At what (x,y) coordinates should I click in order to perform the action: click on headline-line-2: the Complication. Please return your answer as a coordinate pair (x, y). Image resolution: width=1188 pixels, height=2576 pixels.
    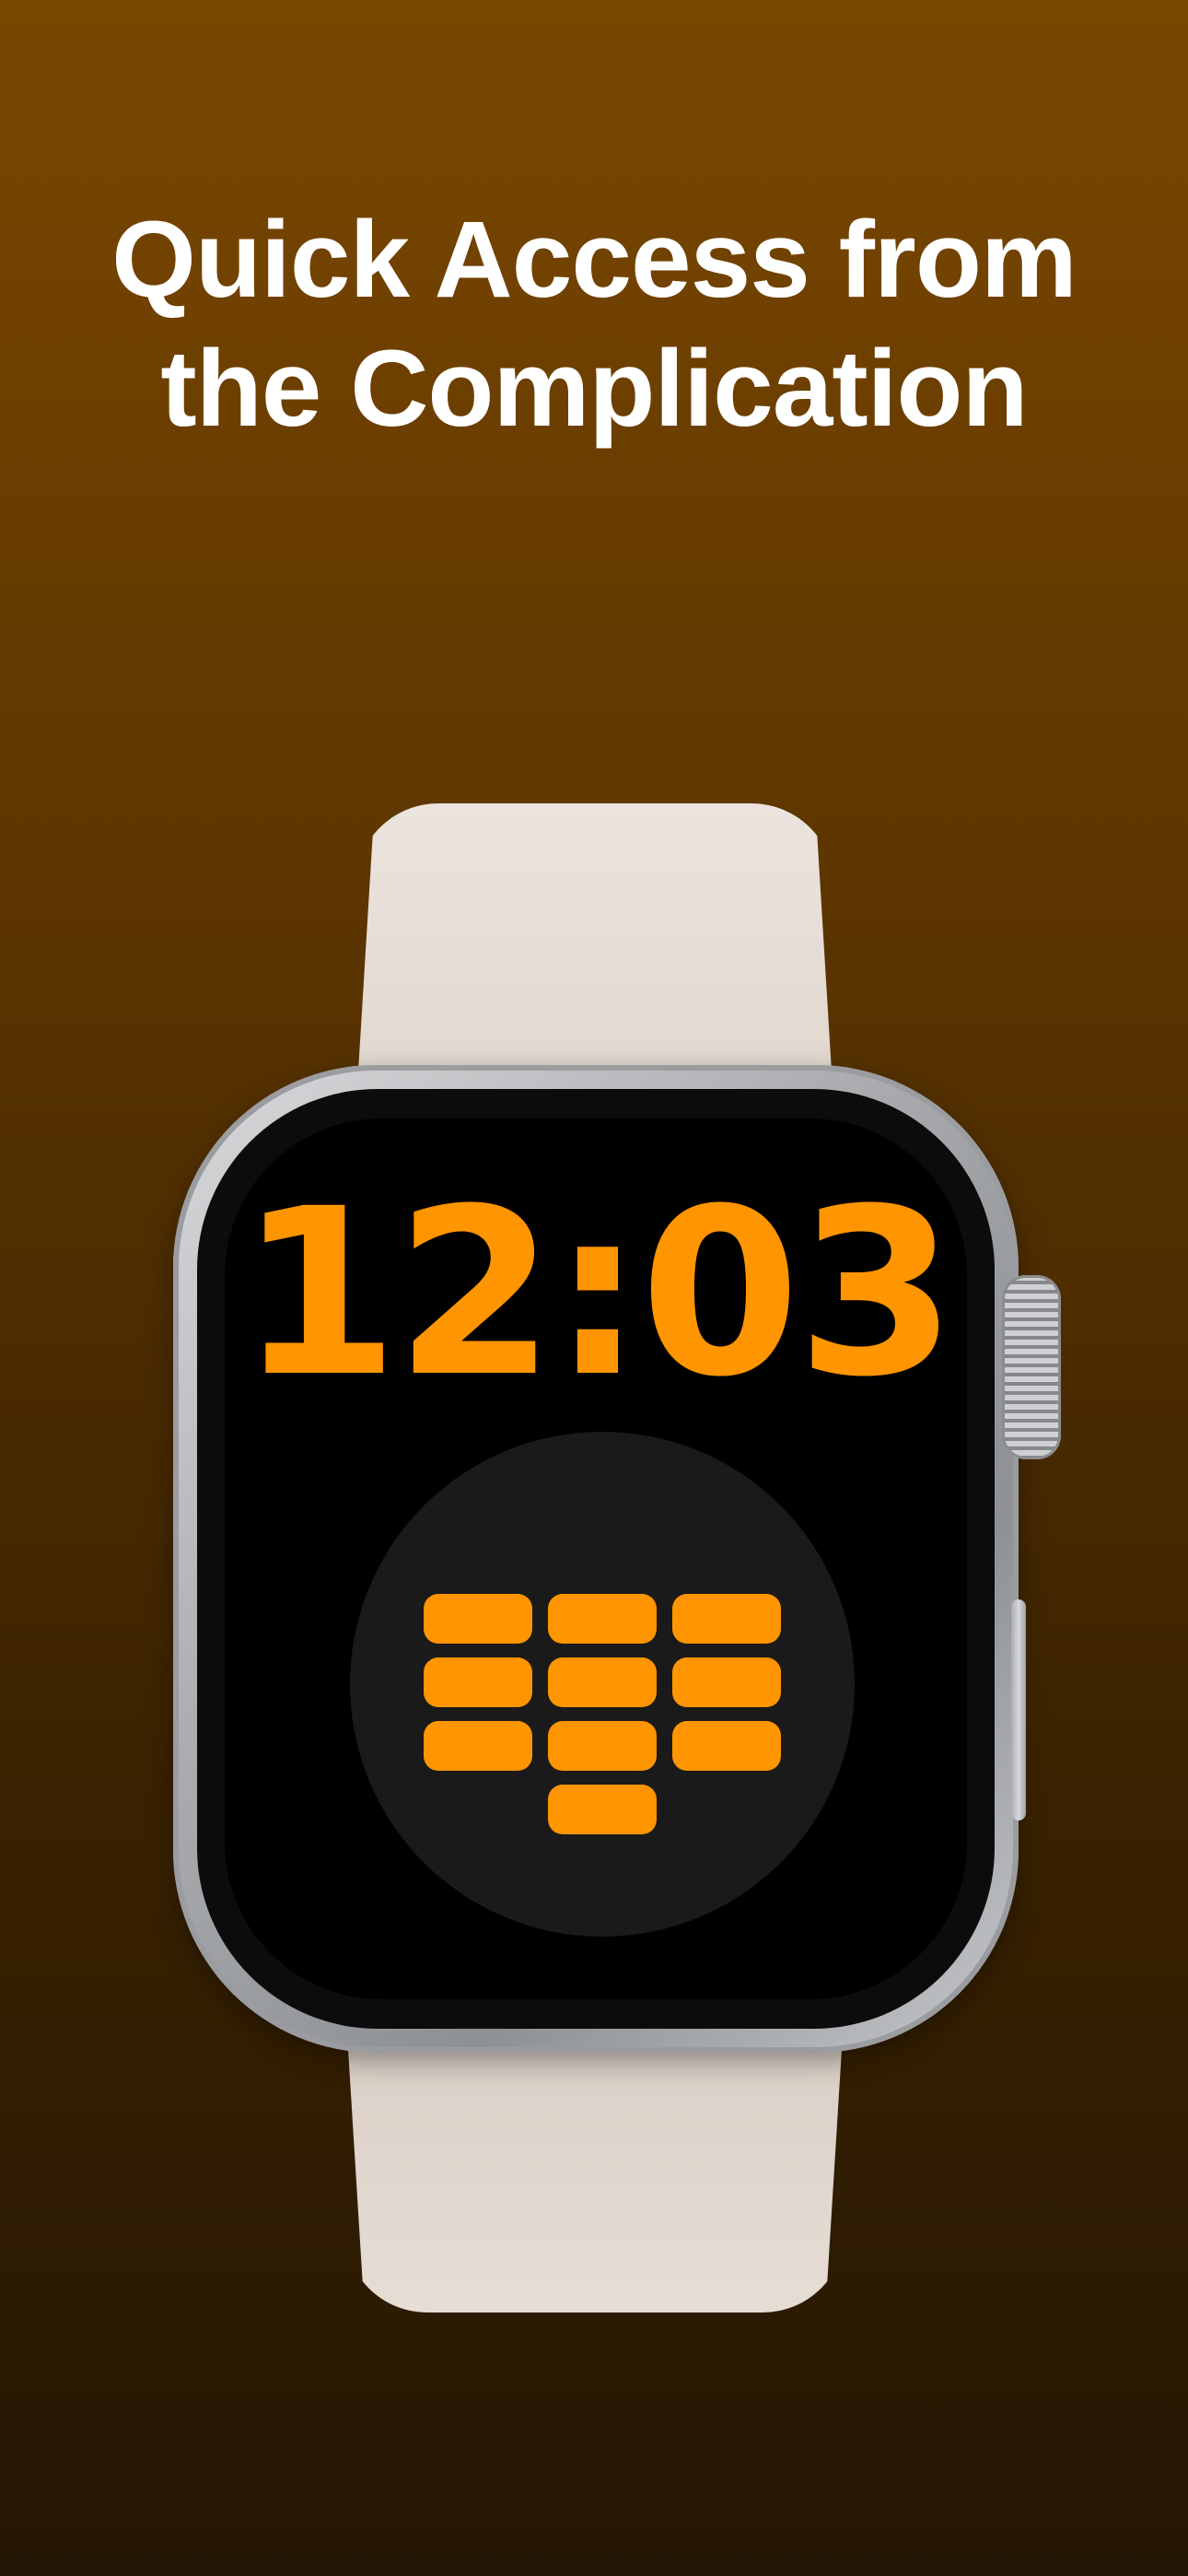
    Looking at the image, I should click on (594, 389).